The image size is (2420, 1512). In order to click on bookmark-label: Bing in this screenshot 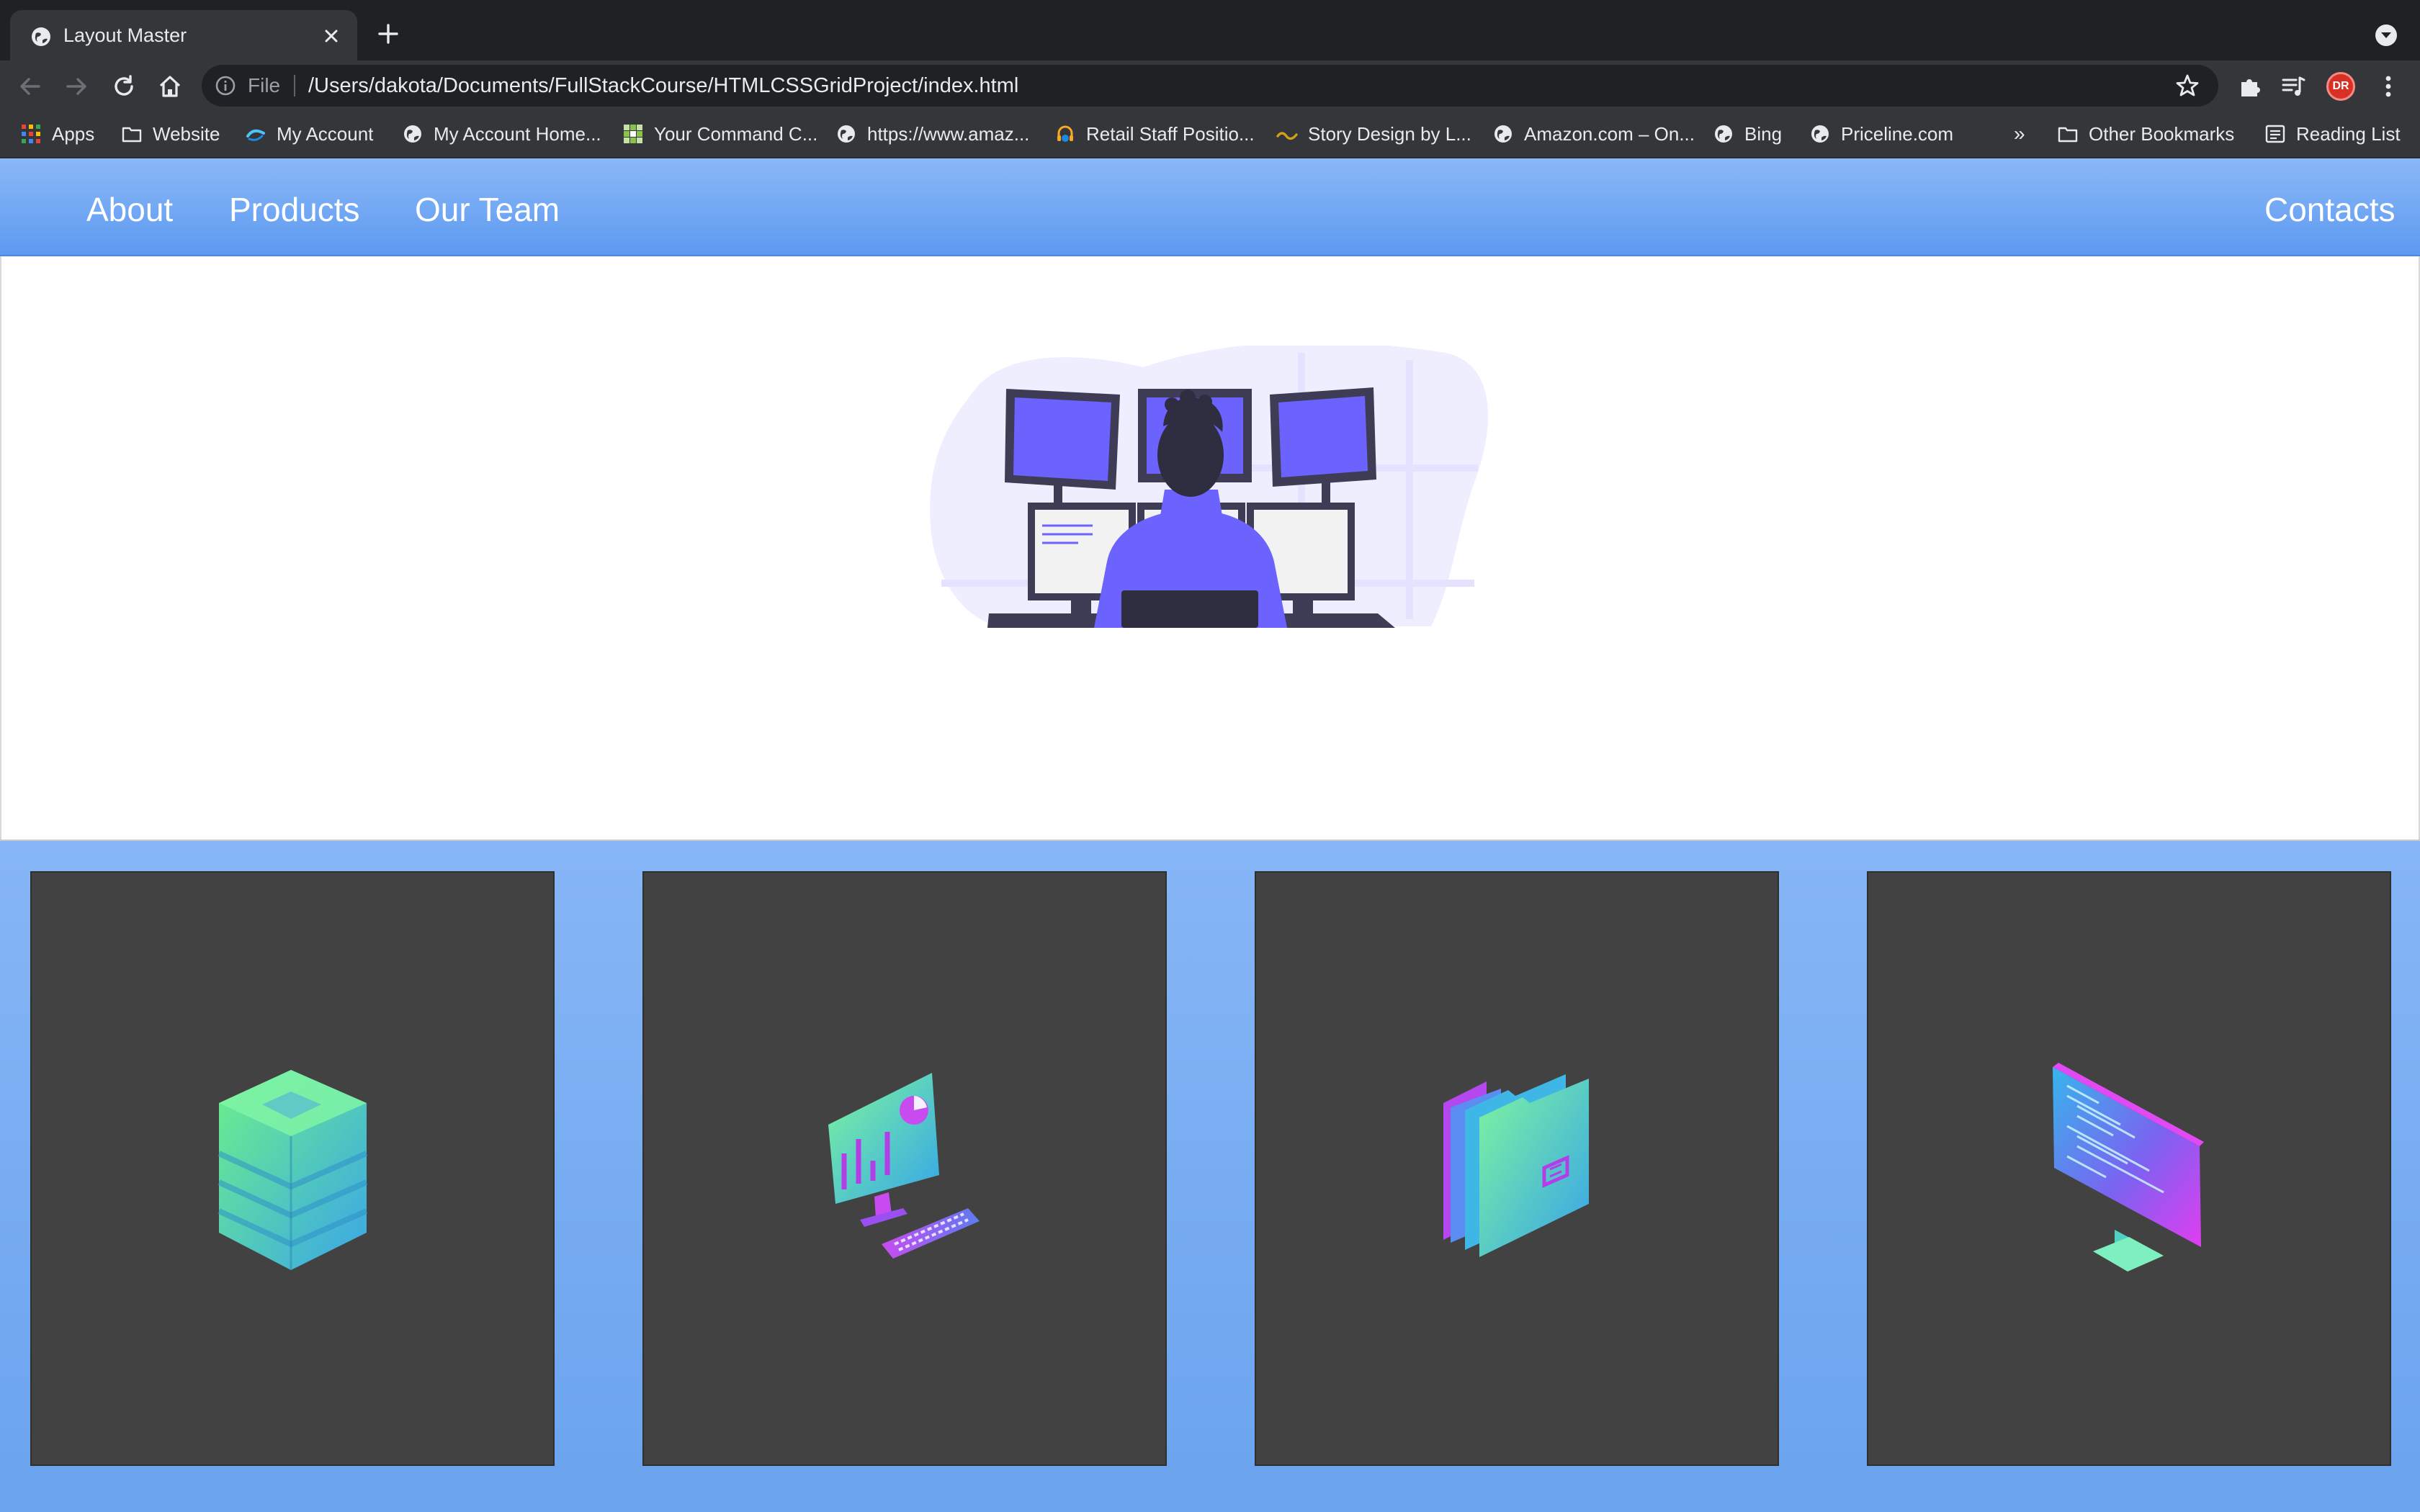, I will do `click(1763, 133)`.